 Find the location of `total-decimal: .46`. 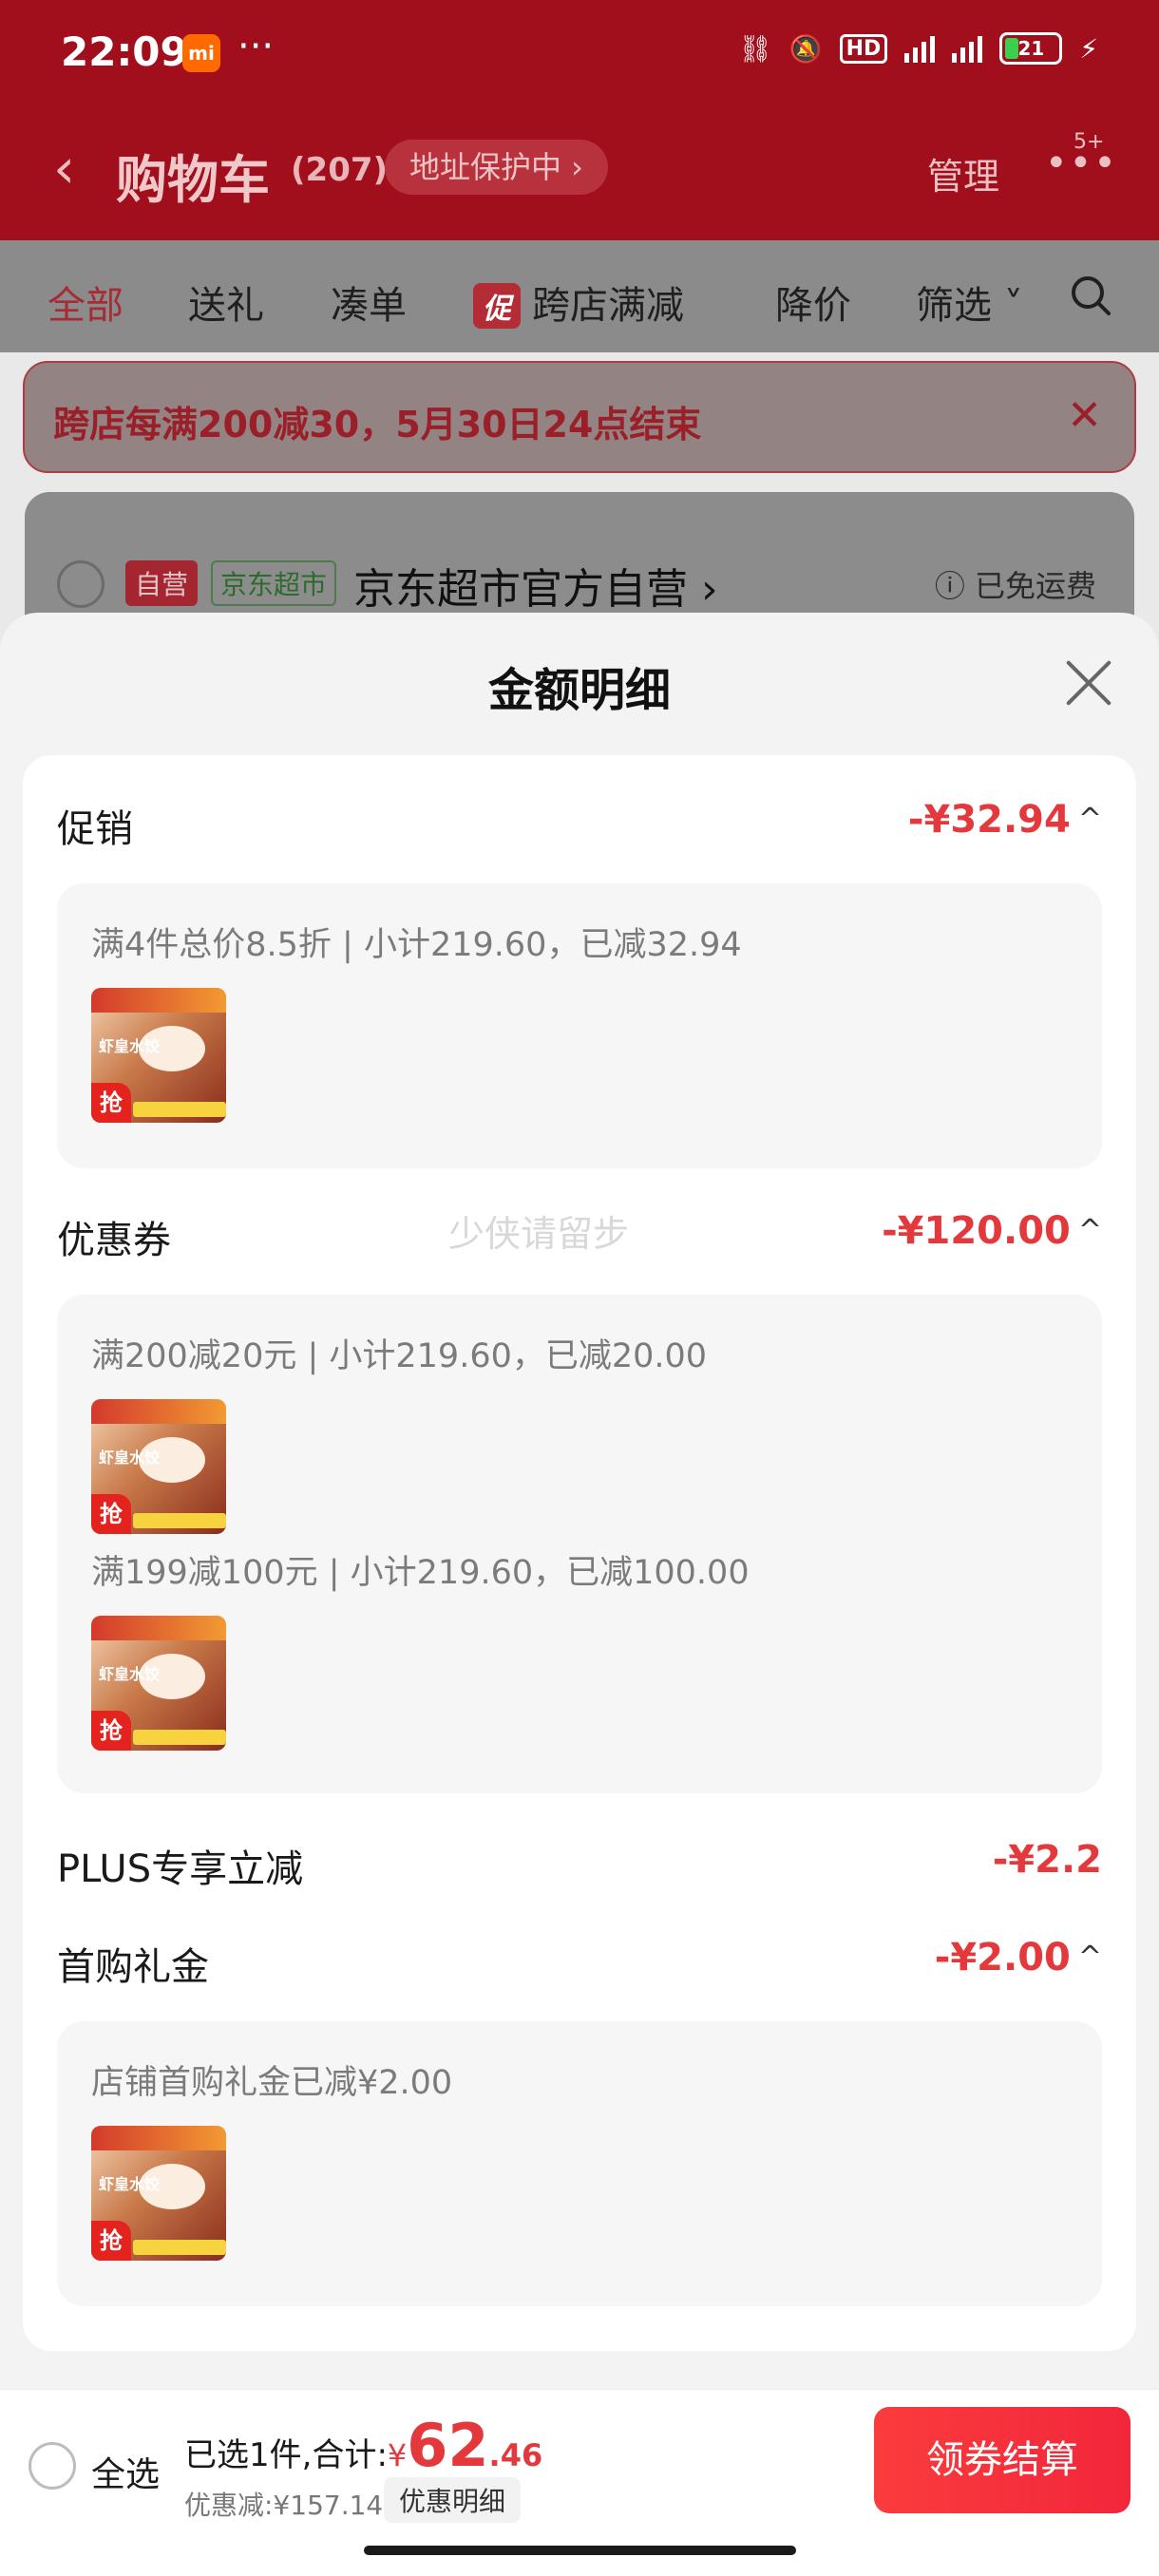

total-decimal: .46 is located at coordinates (515, 2455).